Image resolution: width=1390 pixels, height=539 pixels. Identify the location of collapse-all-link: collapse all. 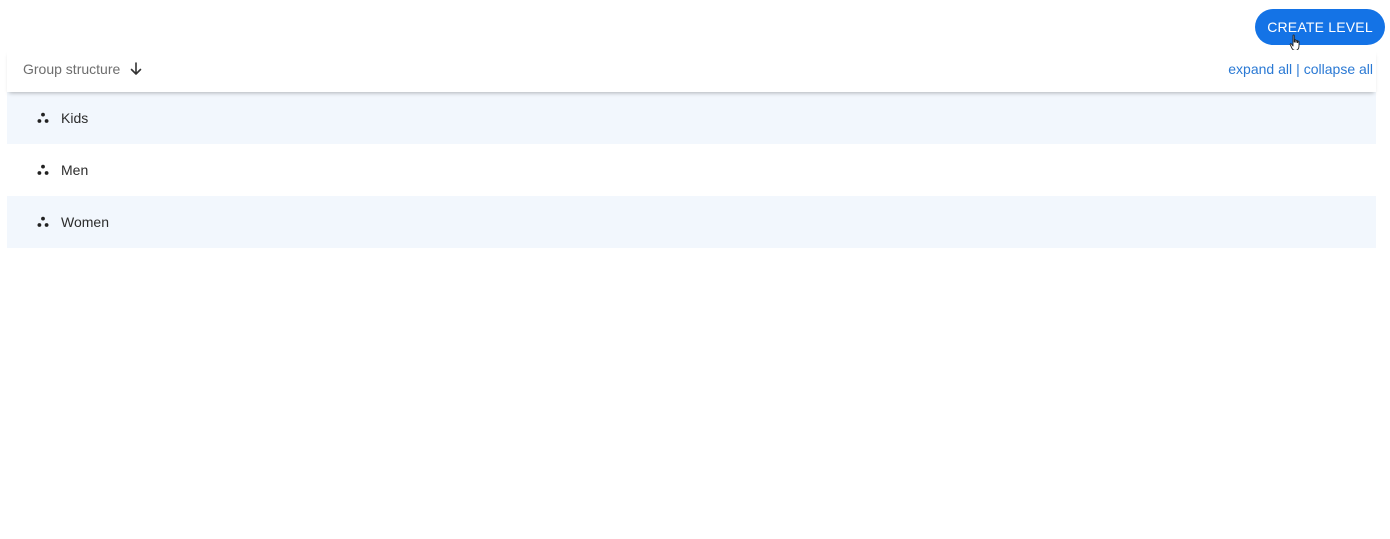
(1338, 69).